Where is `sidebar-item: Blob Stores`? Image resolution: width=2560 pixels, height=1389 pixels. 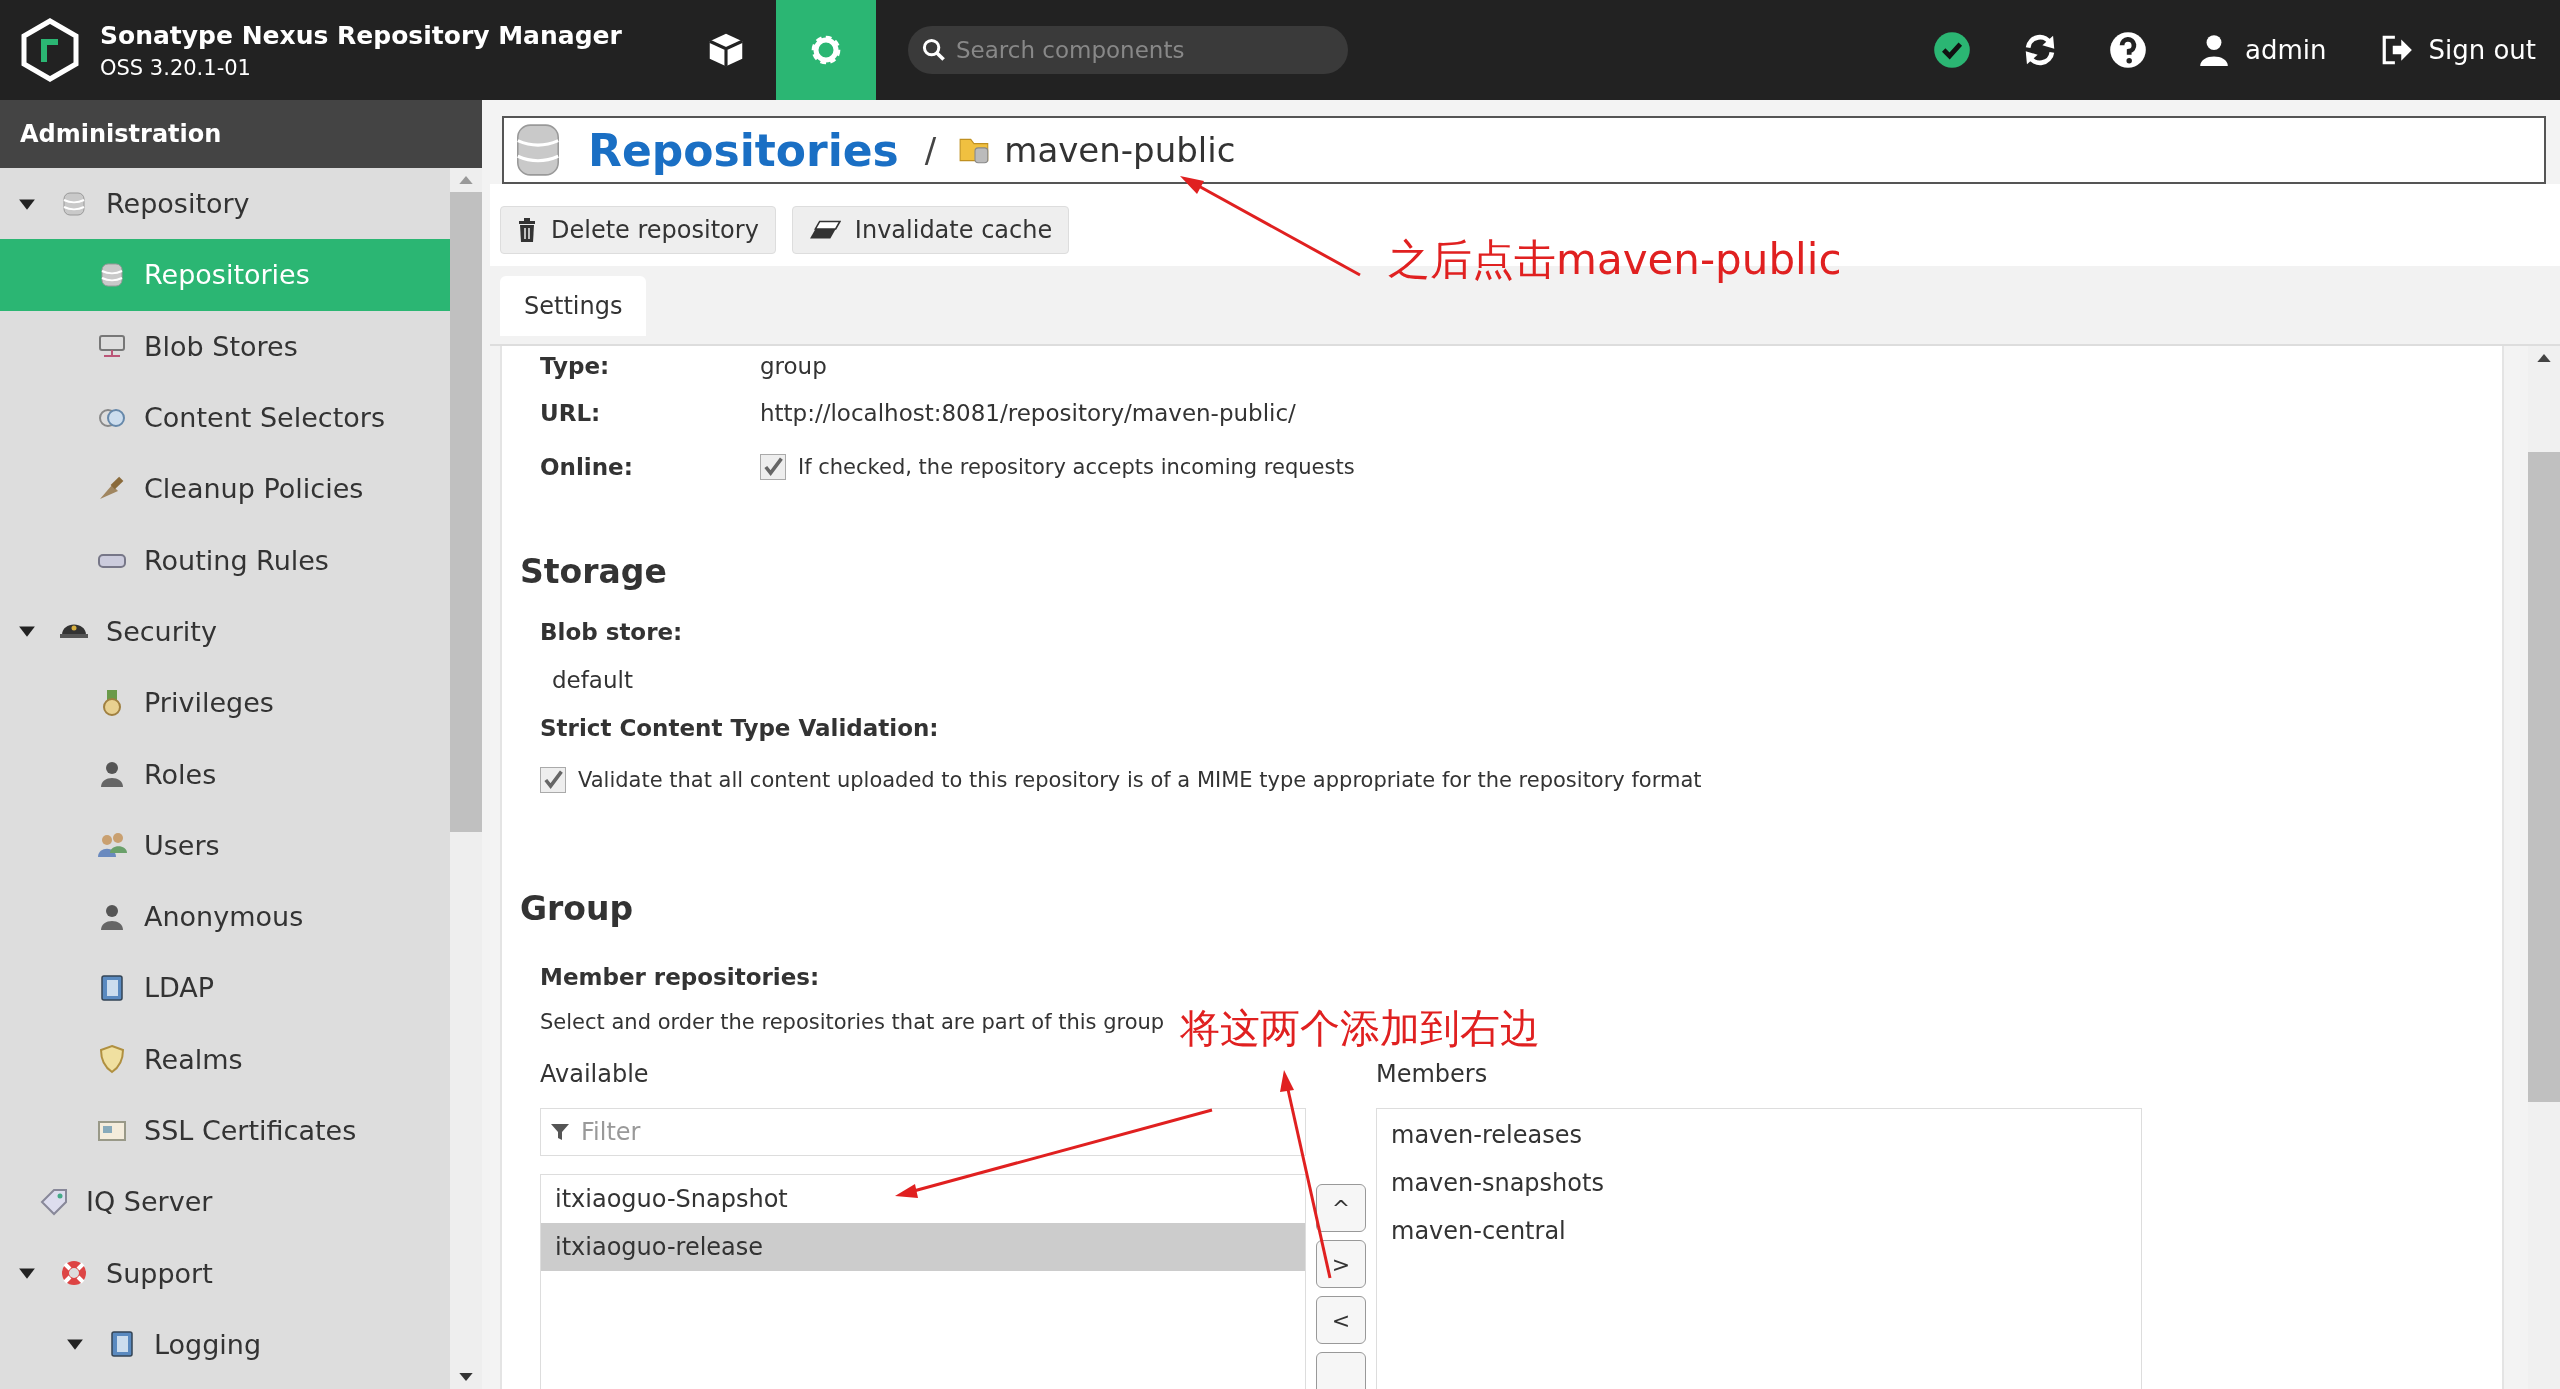
sidebar-item: Blob Stores is located at coordinates (225, 346).